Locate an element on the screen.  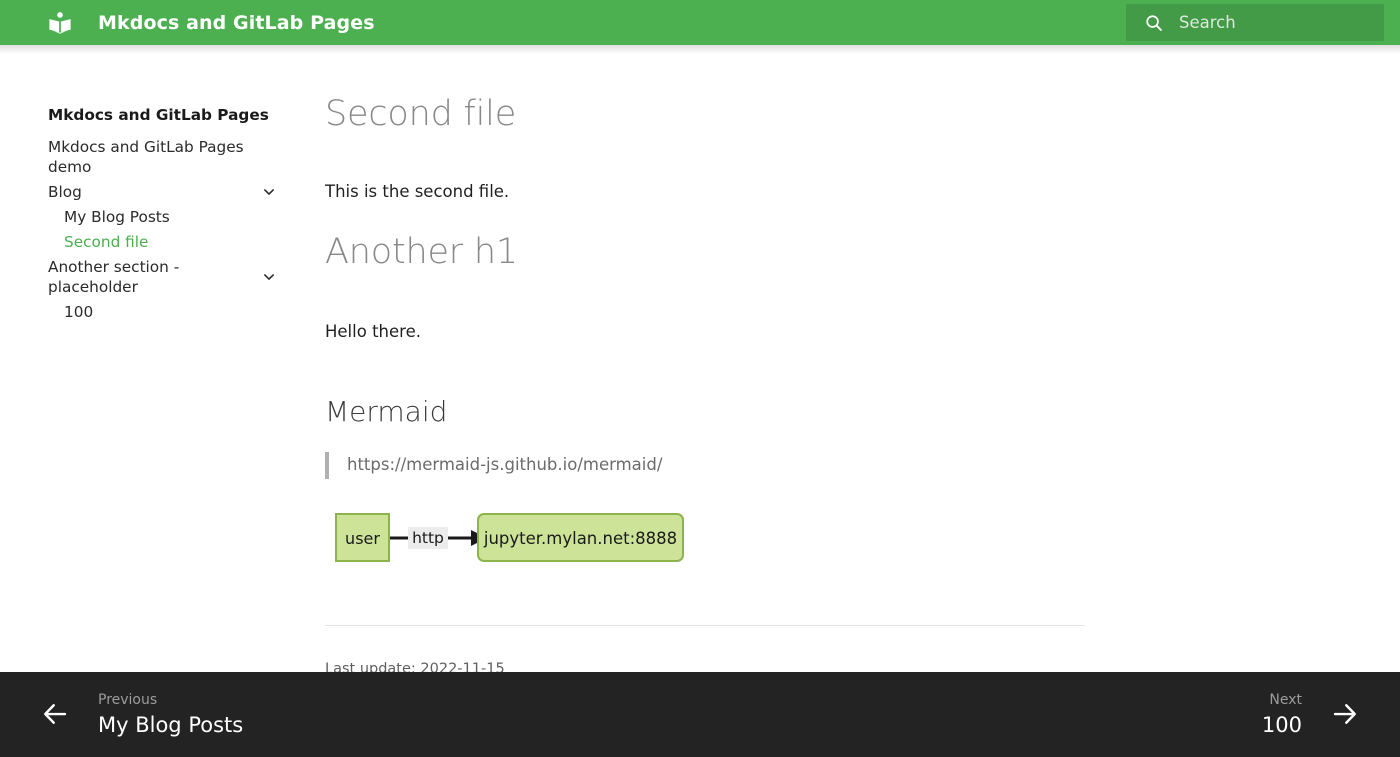
search-container is located at coordinates (1255, 22).